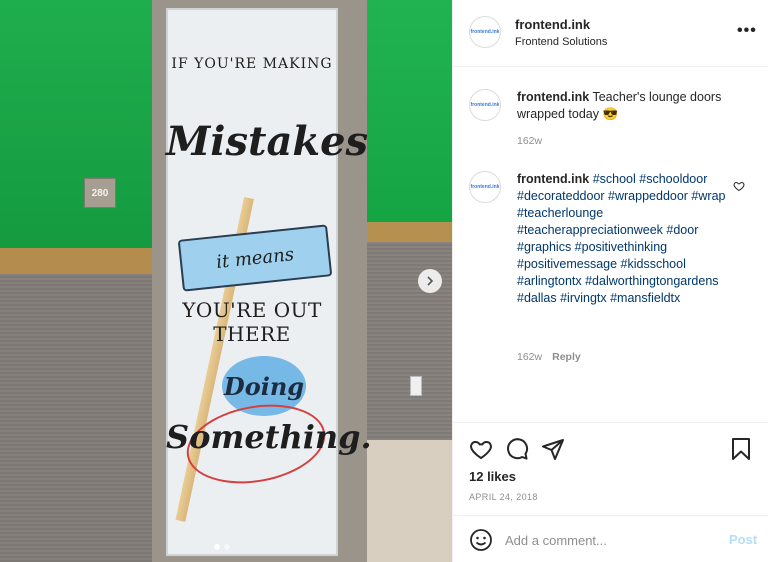  I want to click on avatar: frontend.ink, so click(485, 32).